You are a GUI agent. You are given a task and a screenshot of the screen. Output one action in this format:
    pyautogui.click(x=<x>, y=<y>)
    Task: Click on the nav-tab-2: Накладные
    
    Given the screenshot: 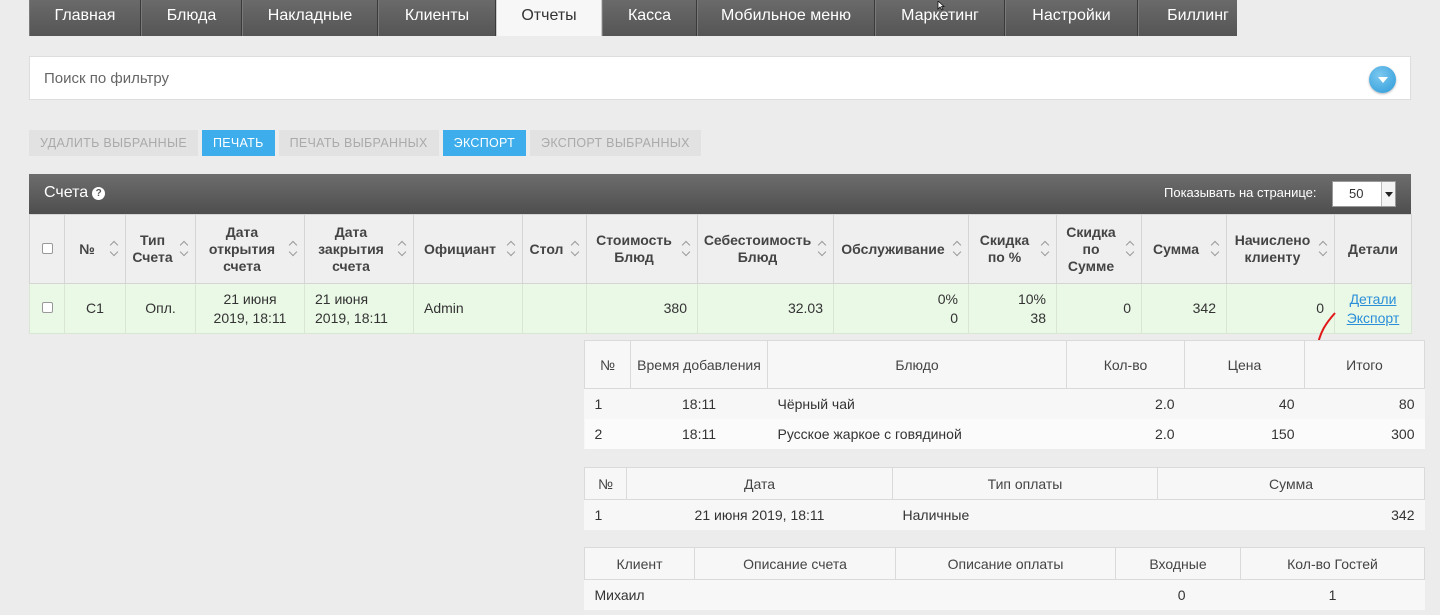 What is the action you would take?
    pyautogui.click(x=310, y=18)
    